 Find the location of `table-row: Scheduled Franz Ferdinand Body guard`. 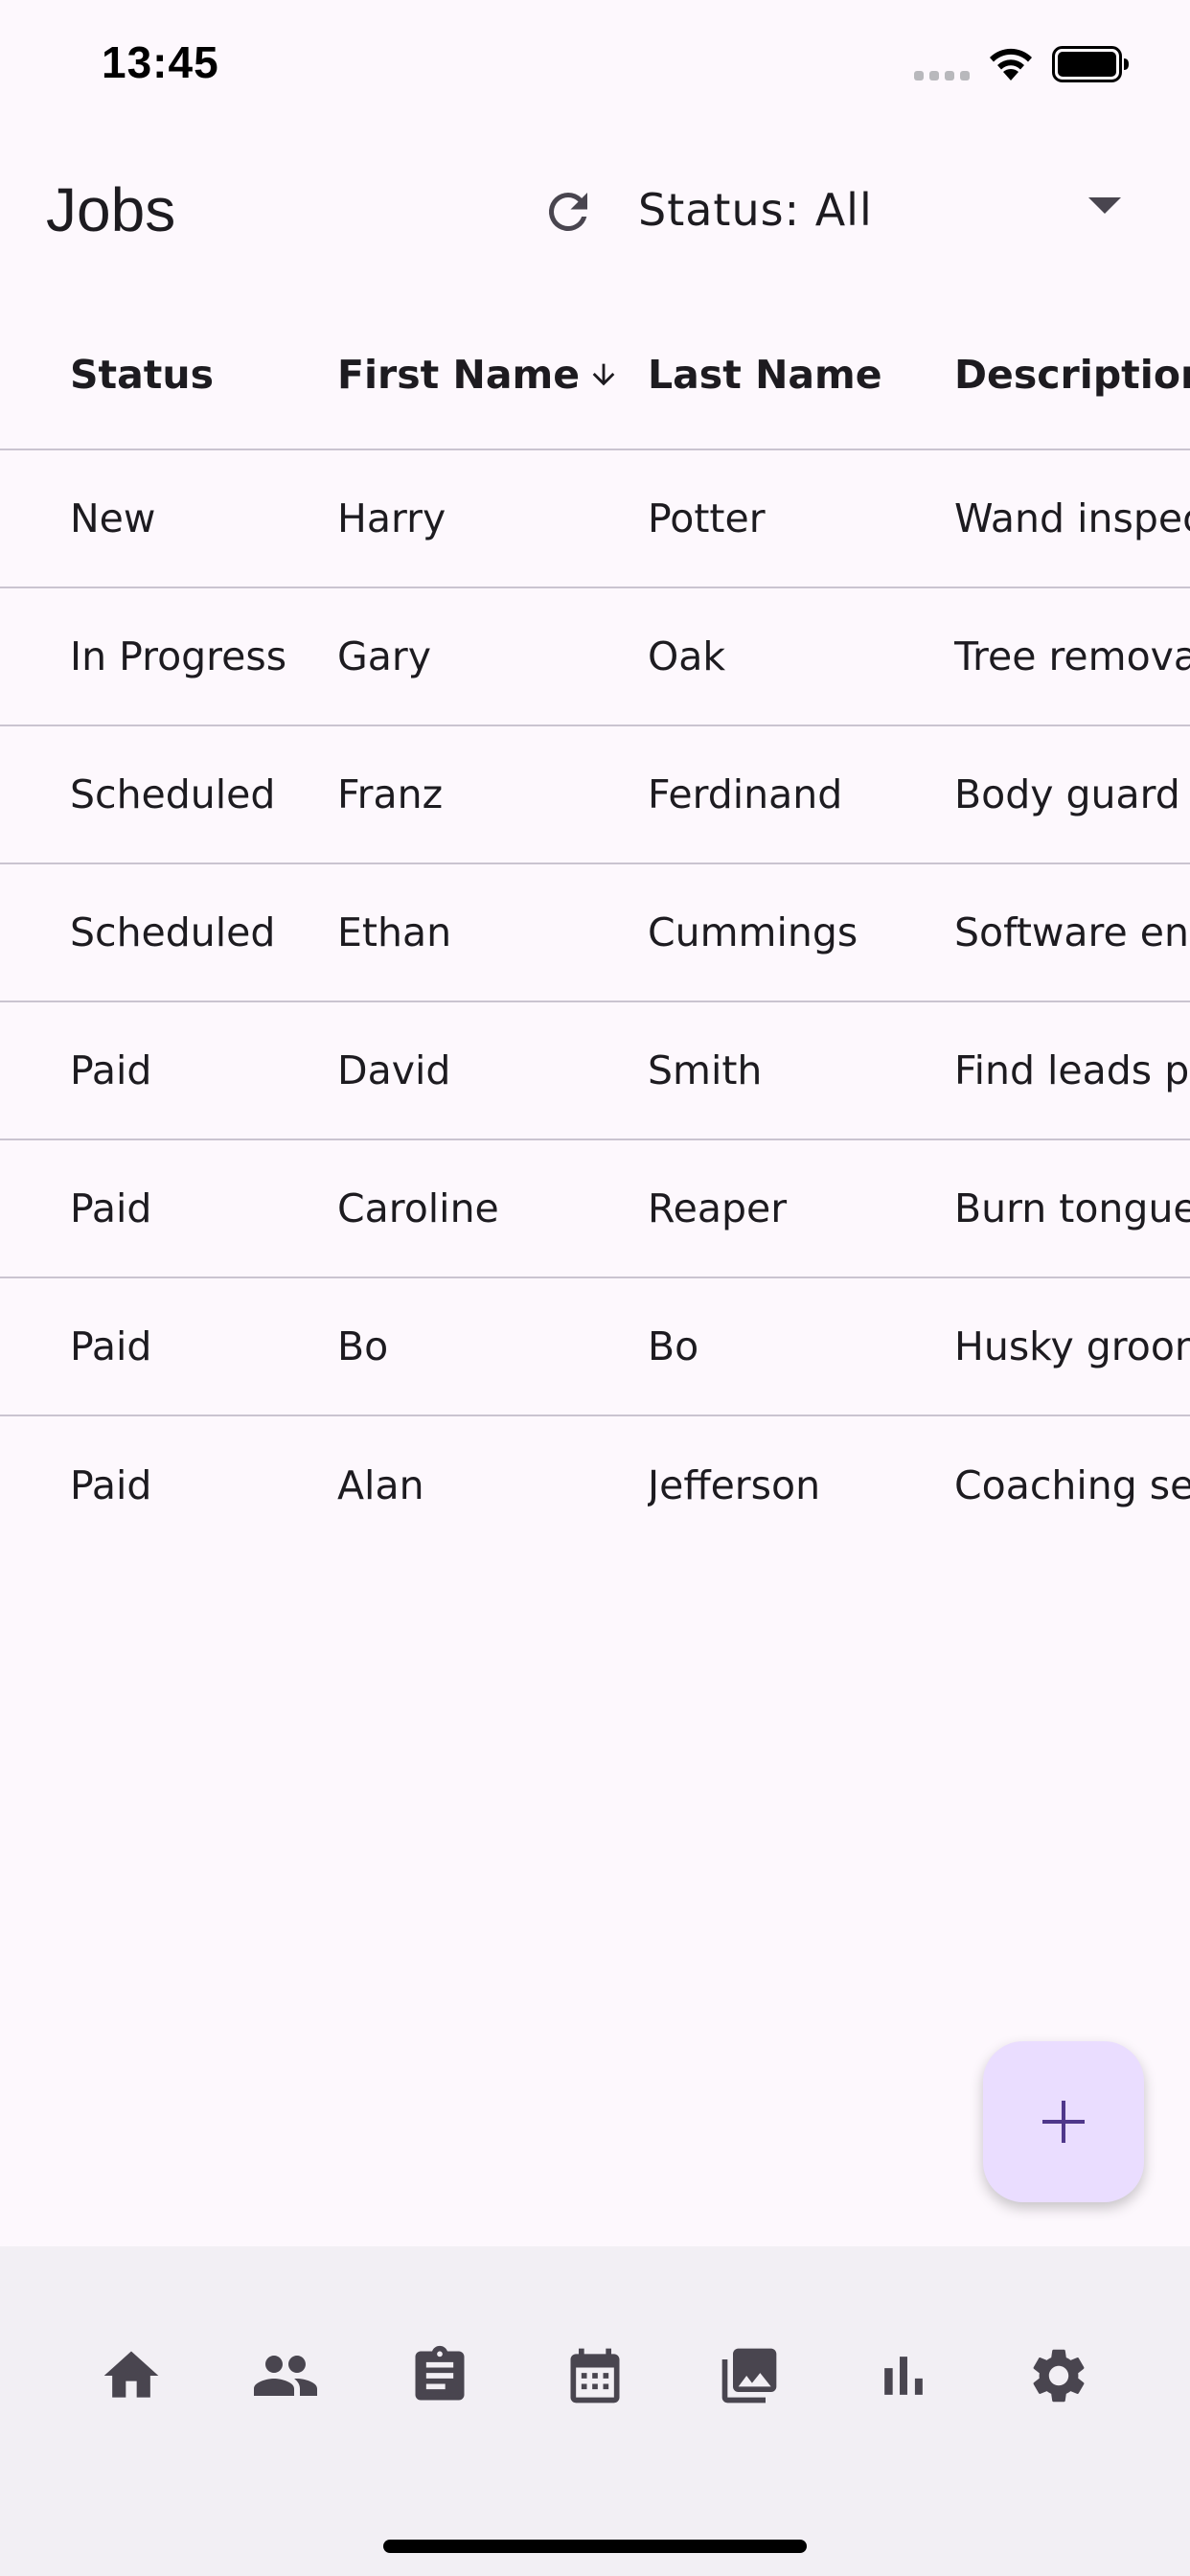

table-row: Scheduled Franz Ferdinand Body guard is located at coordinates (595, 795).